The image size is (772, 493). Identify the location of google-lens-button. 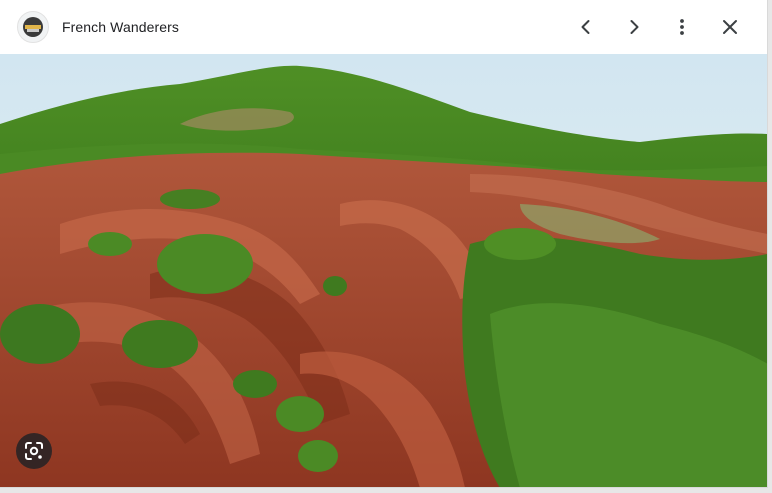
(34, 451).